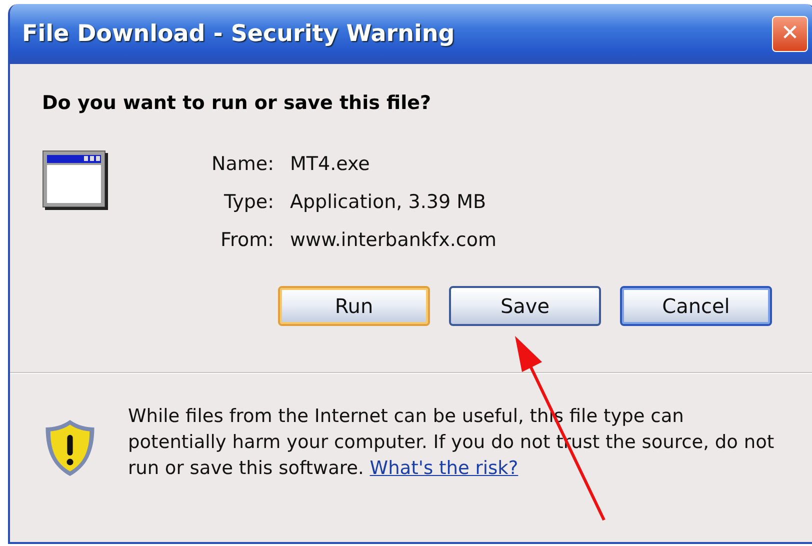  I want to click on dialog-button: Run, so click(354, 306).